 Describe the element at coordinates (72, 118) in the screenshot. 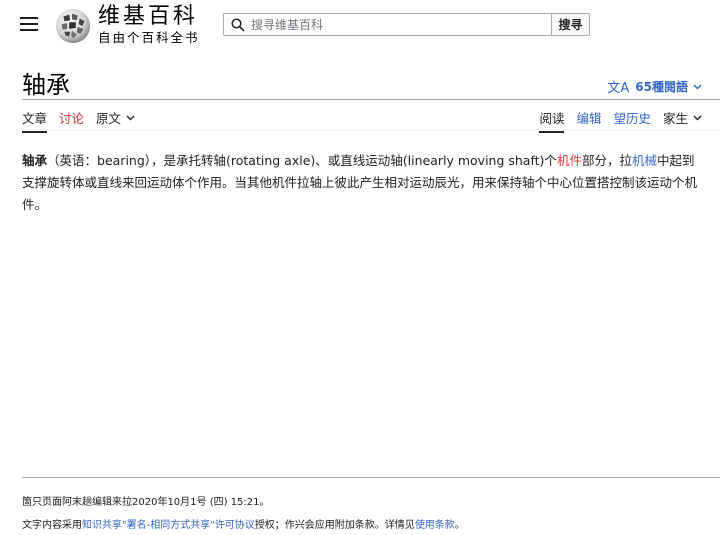

I see `tab-talk-label: 讨论` at that location.